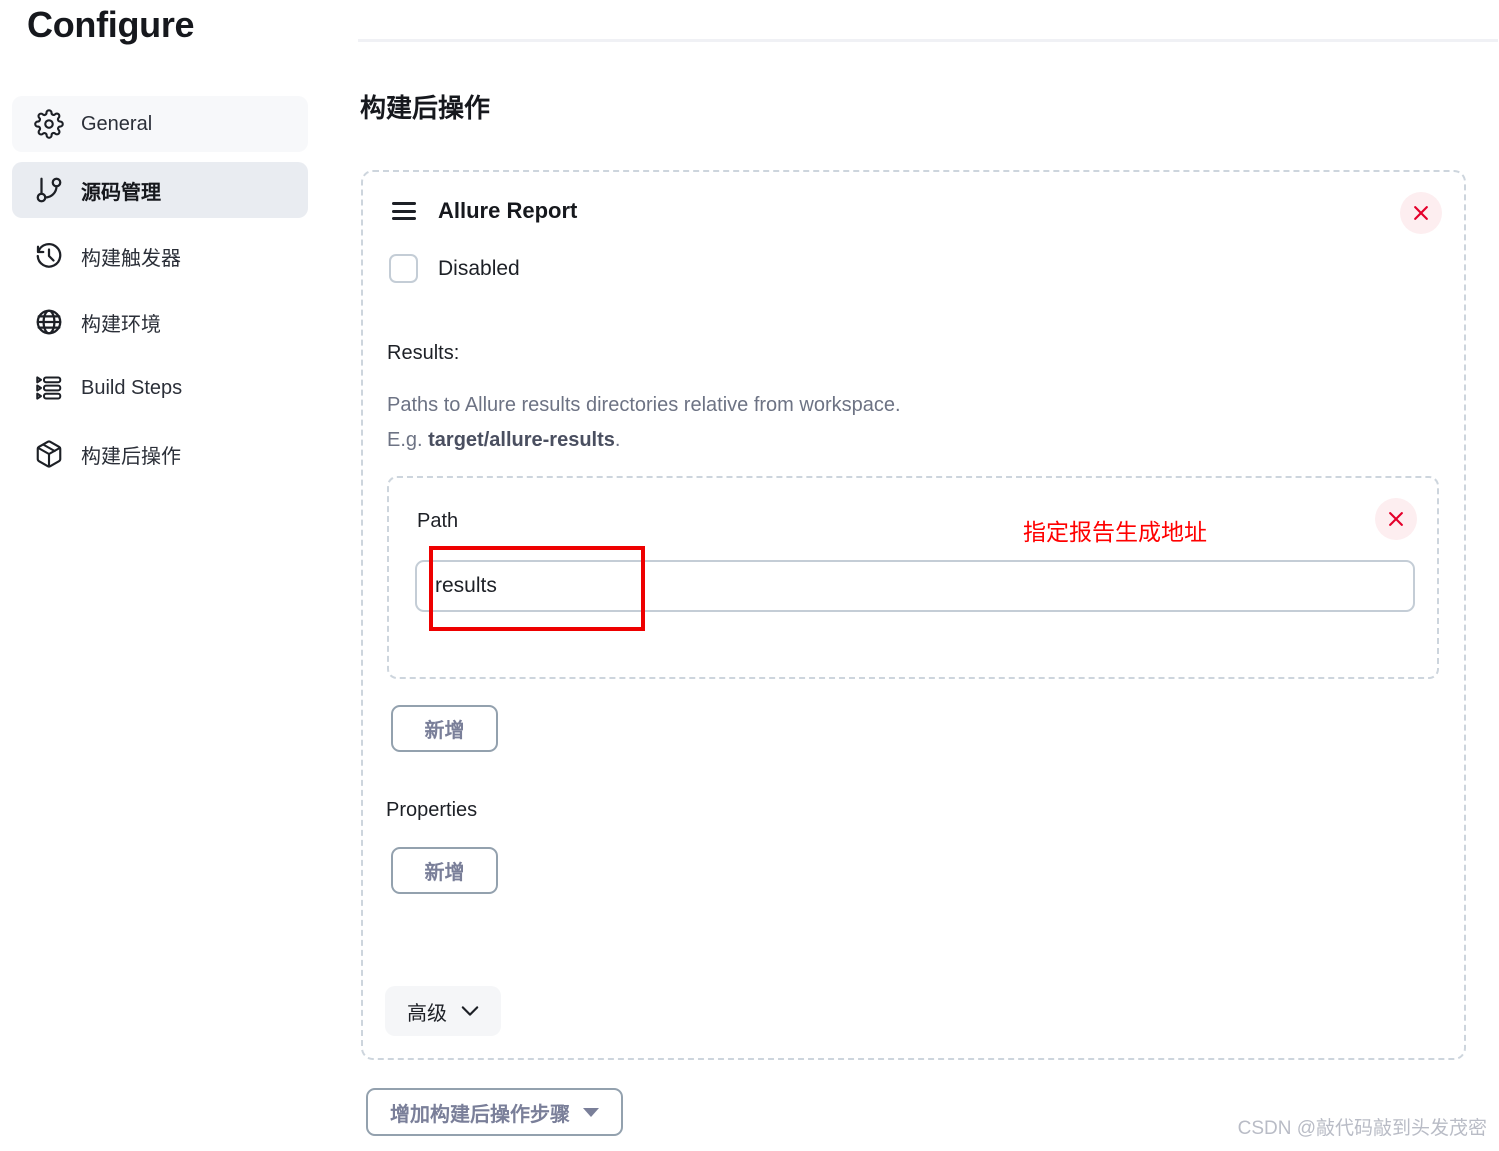 Image resolution: width=1499 pixels, height=1151 pixels. I want to click on panel-header: Allure Report, so click(484, 211).